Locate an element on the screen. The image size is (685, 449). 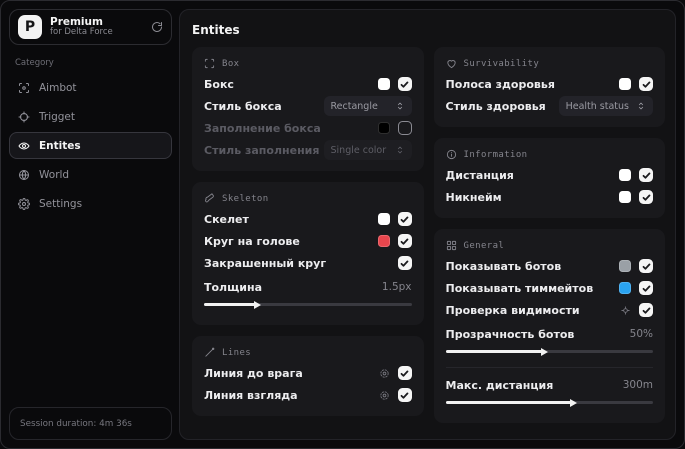
sidebar-item-settings: Settings is located at coordinates (90, 203).